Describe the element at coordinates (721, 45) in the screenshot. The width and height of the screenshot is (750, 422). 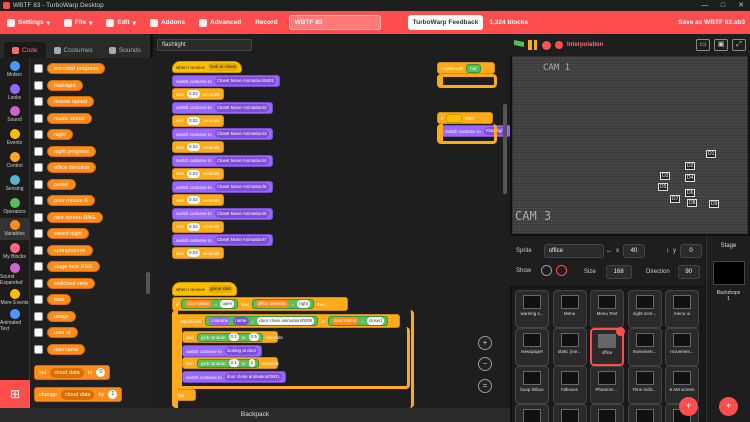
I see `large-stage-button: ▣` at that location.